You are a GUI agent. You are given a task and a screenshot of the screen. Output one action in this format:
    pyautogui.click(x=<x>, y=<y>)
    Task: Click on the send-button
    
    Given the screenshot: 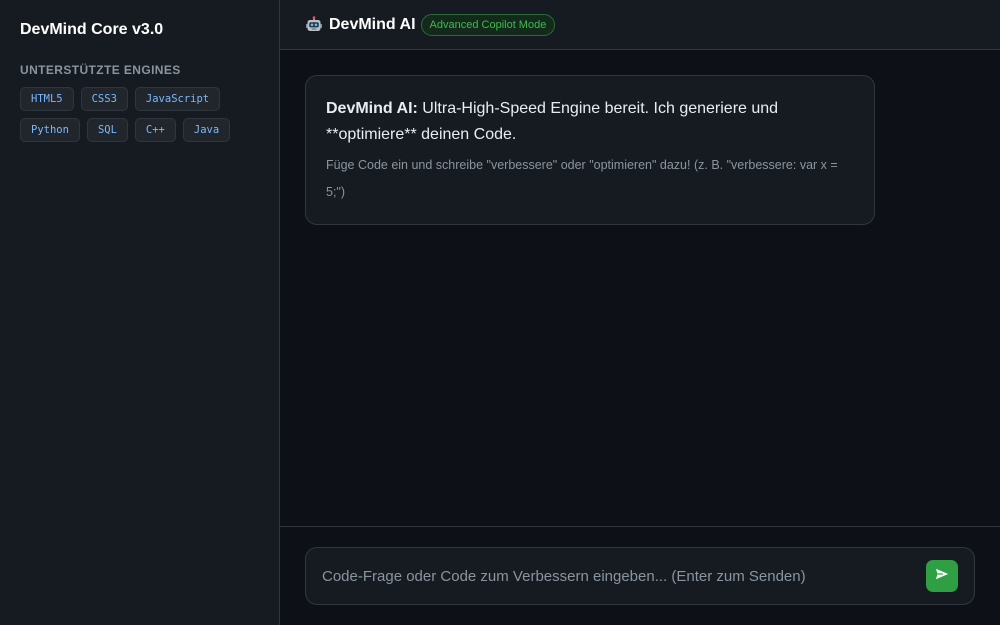 What is the action you would take?
    pyautogui.click(x=942, y=576)
    